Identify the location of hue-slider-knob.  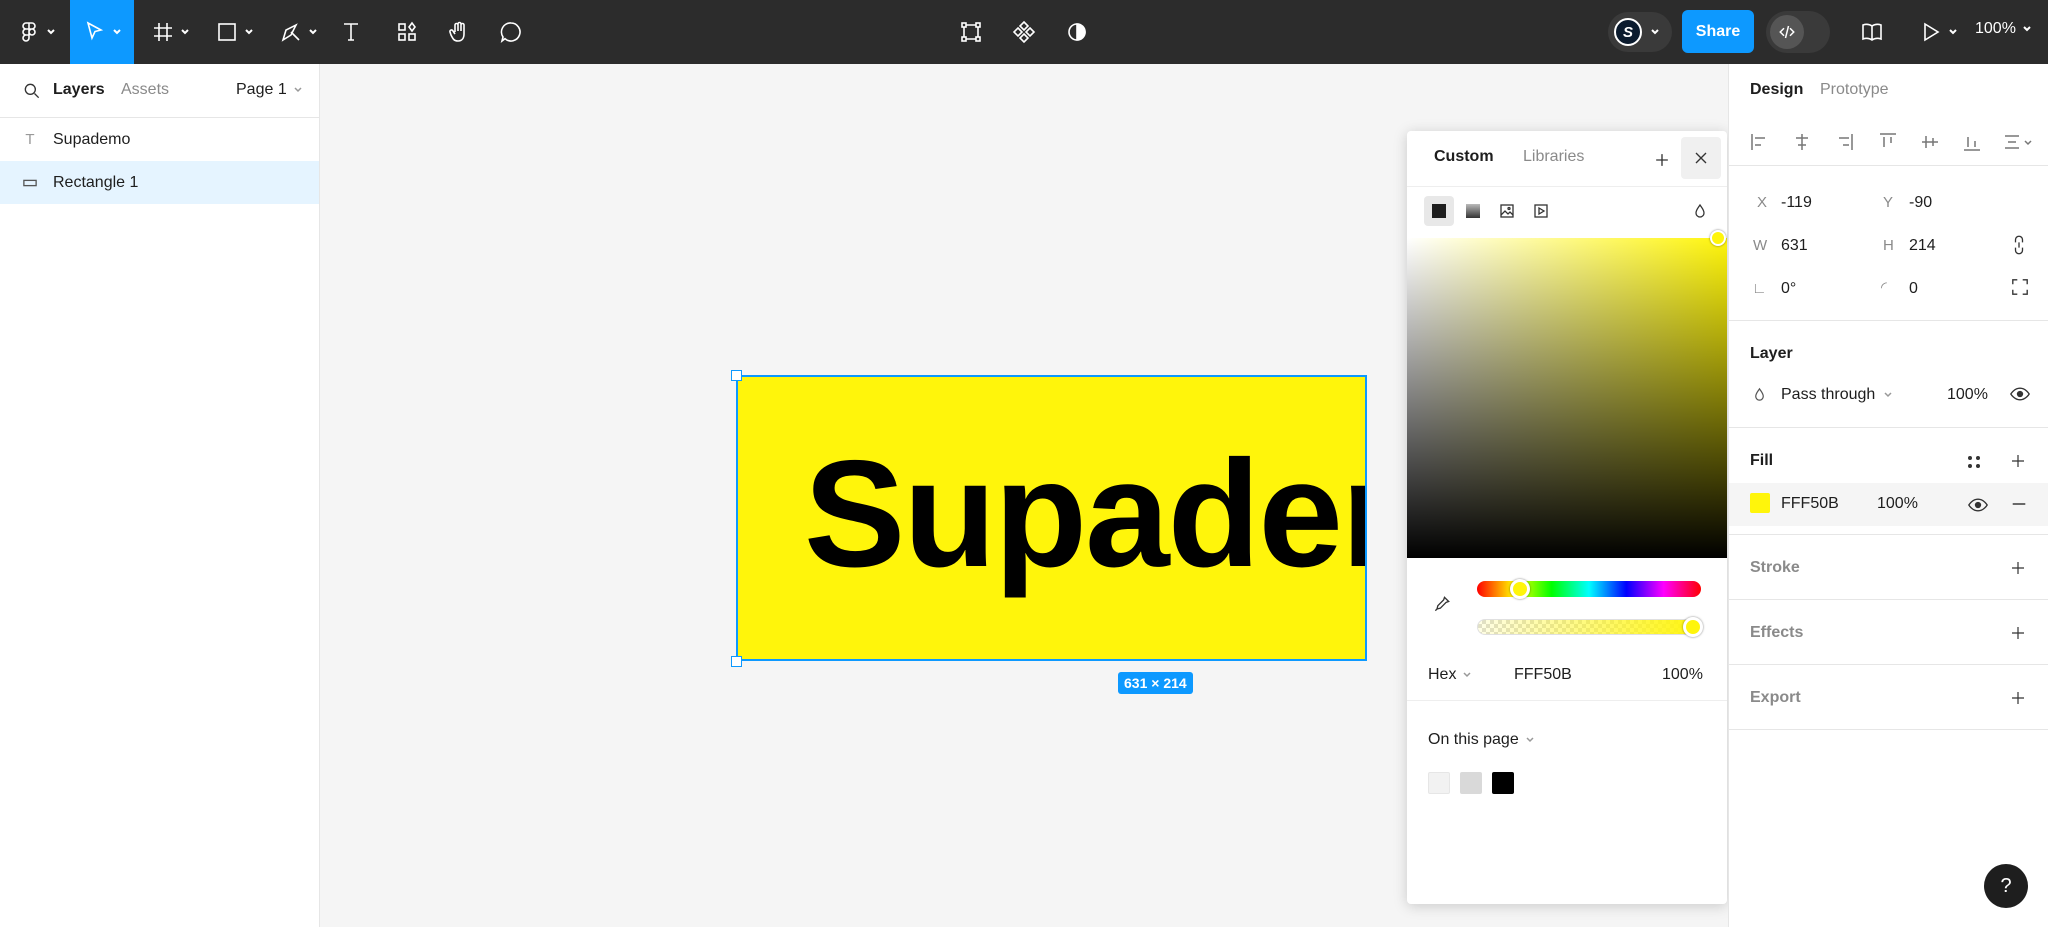
(1520, 589).